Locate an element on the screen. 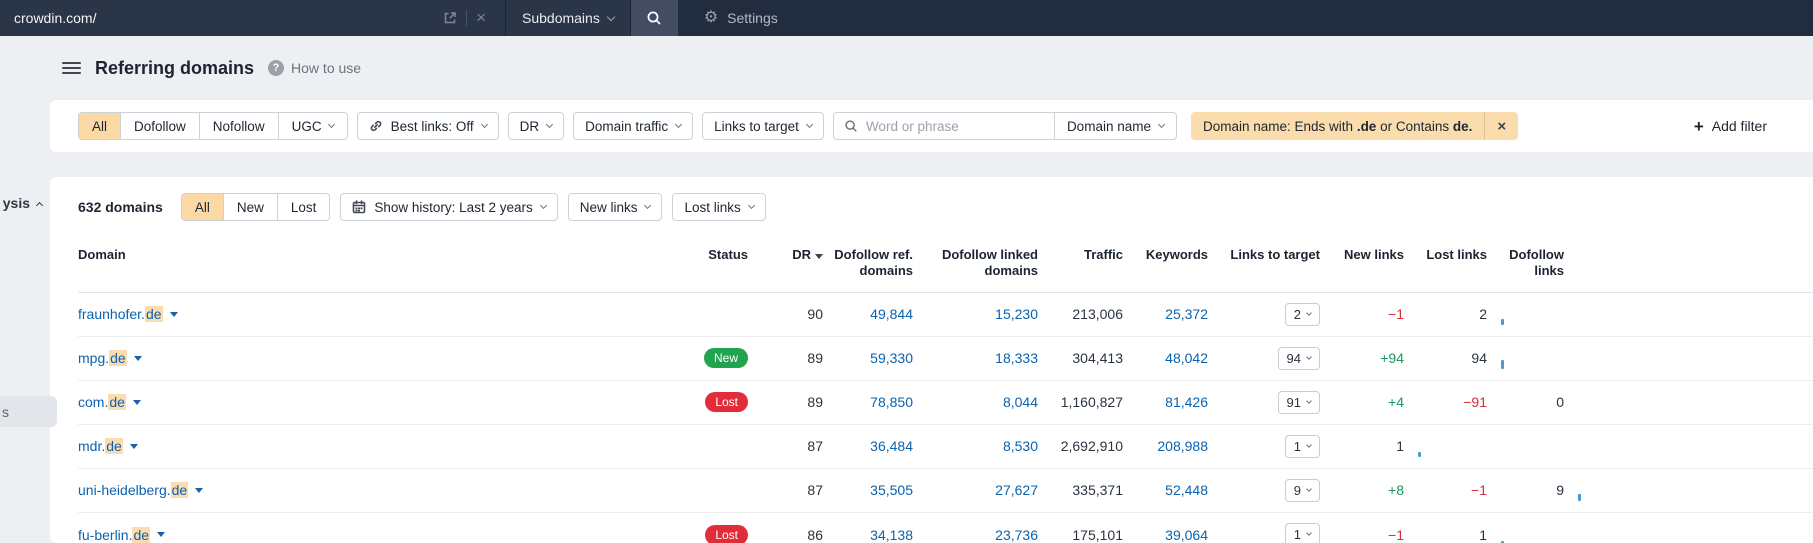  domain-link: fu-berlin.de is located at coordinates (114, 534).